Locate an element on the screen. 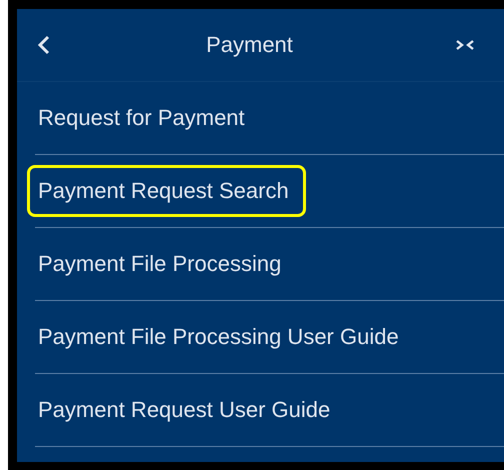 The height and width of the screenshot is (470, 504). back-button is located at coordinates (44, 45).